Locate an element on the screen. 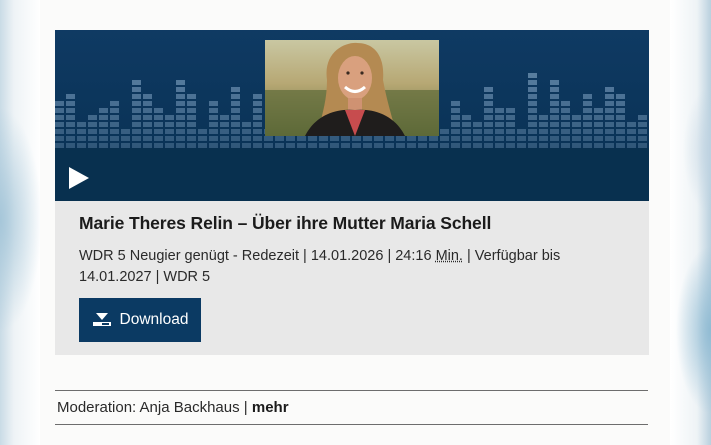 This screenshot has height=445, width=711. more-link: mehr is located at coordinates (270, 407).